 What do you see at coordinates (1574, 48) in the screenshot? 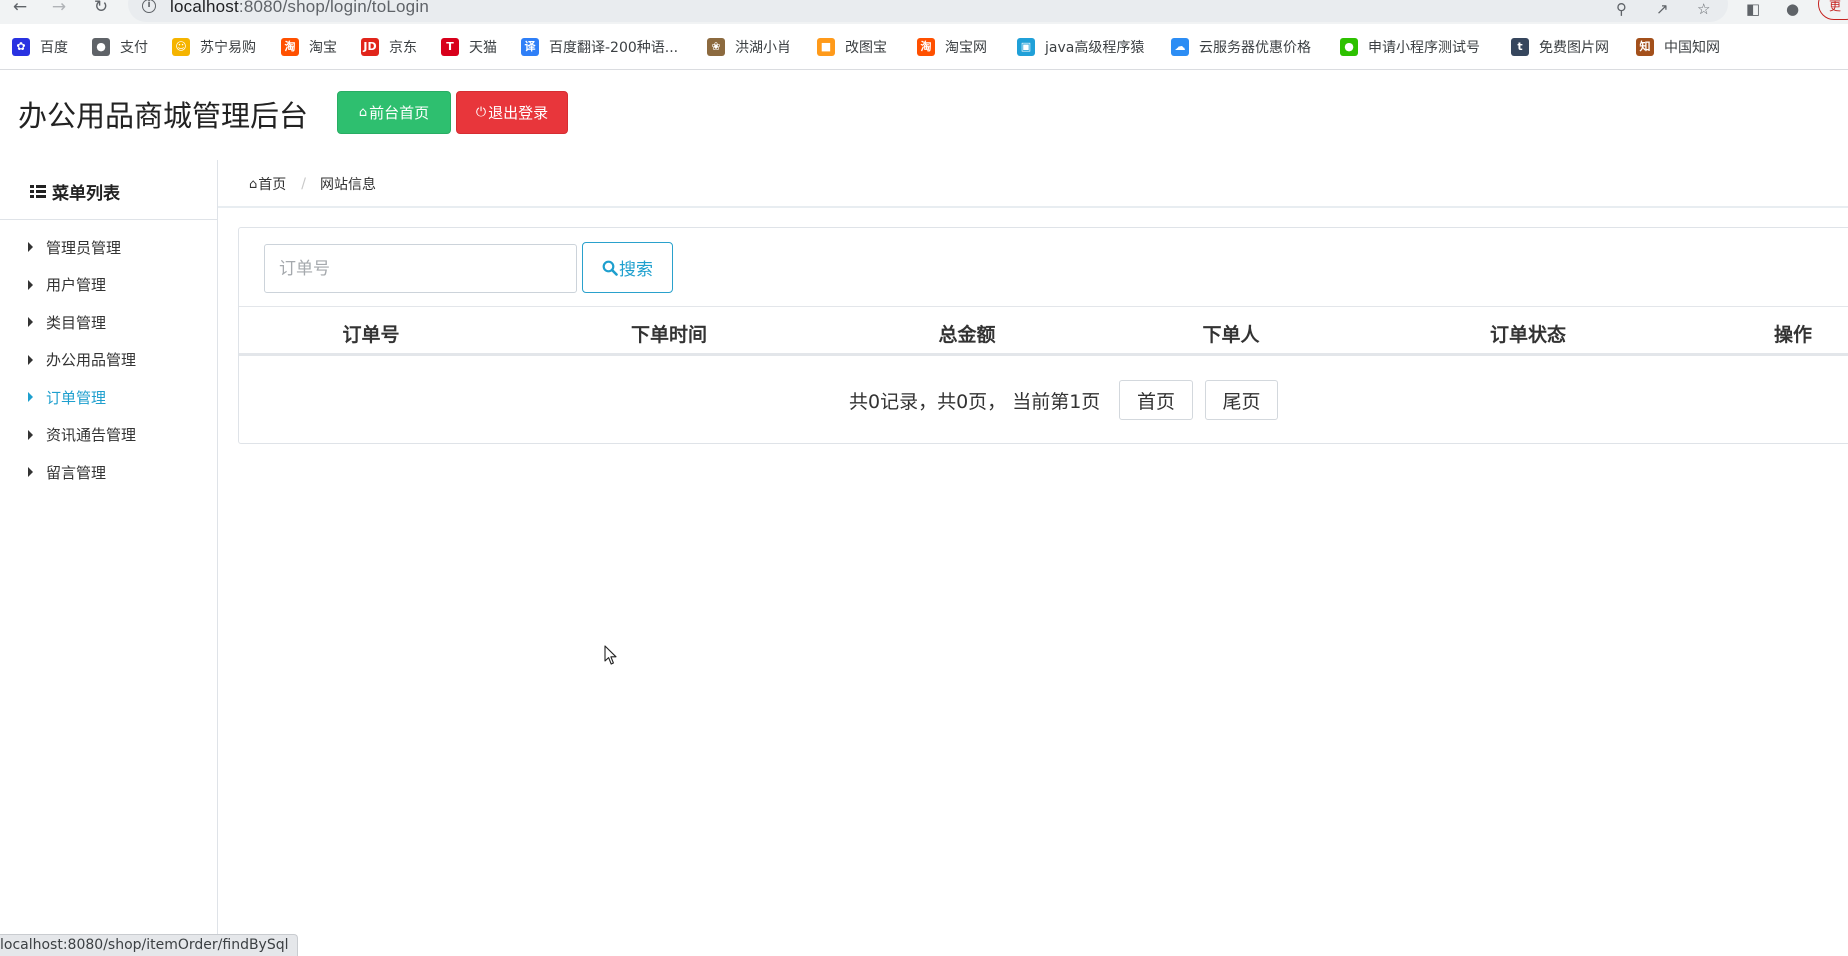
I see `bookmark-label: 免费图片网` at bounding box center [1574, 48].